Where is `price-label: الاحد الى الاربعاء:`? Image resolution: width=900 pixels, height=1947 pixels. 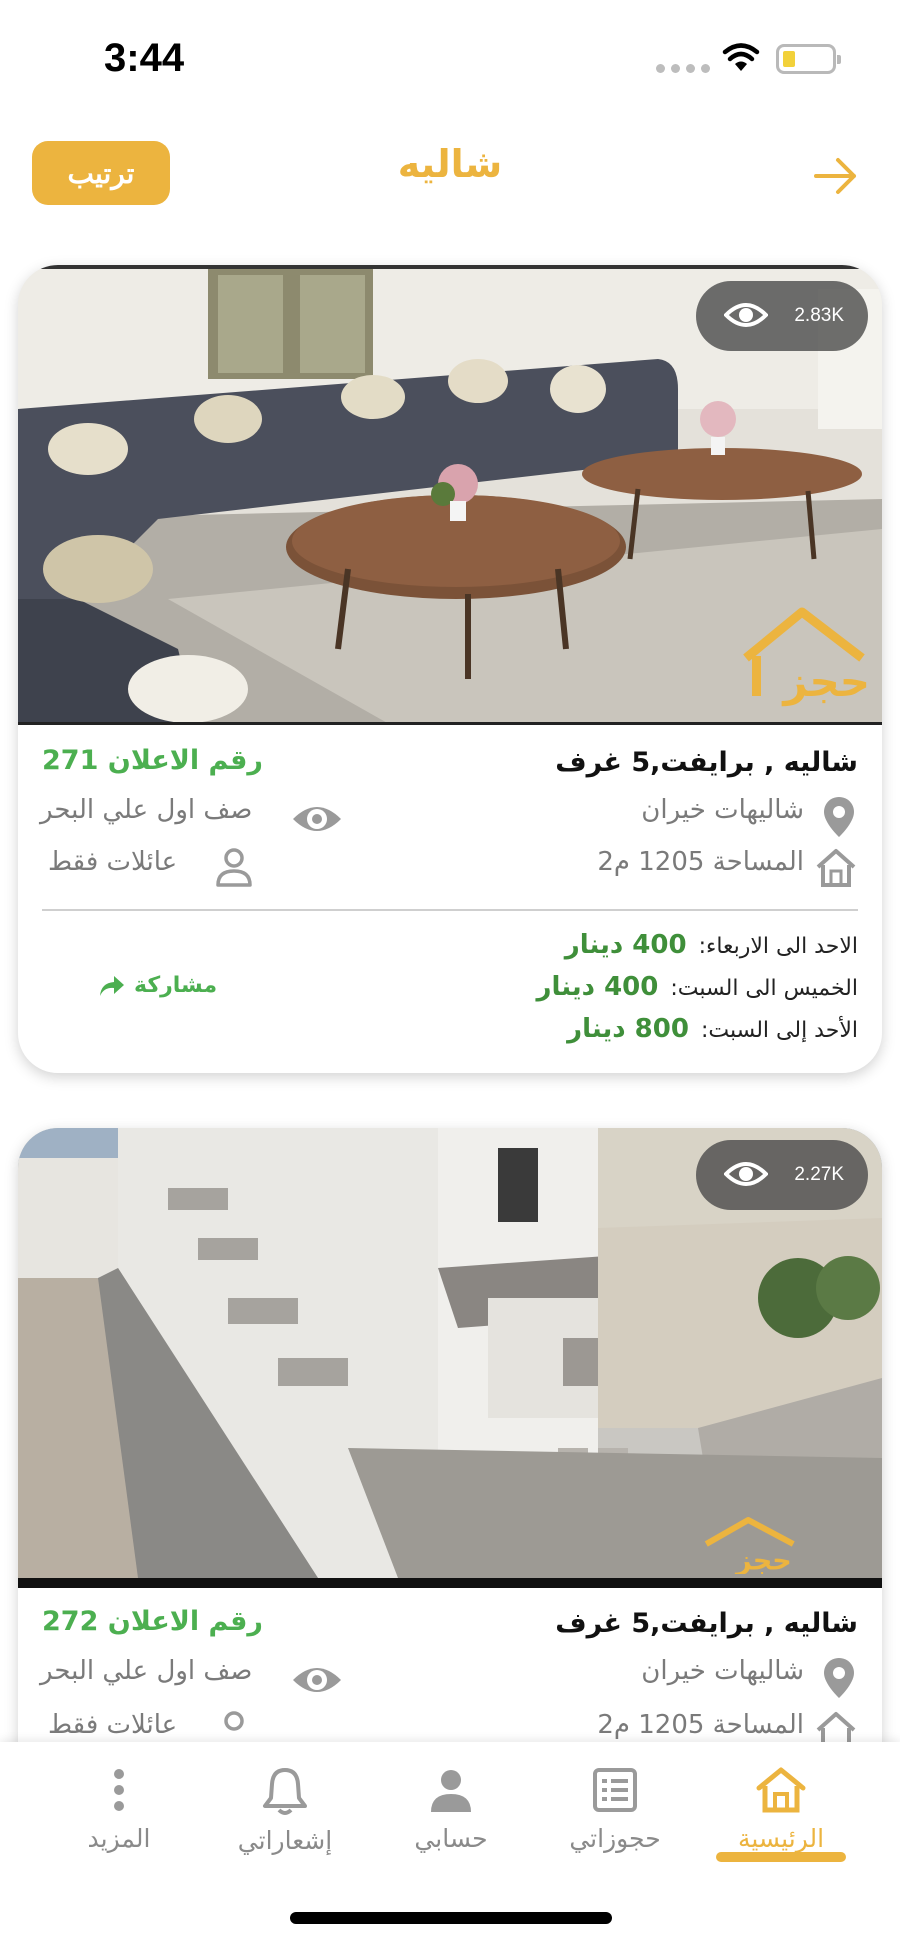 price-label: الاحد الى الاربعاء: is located at coordinates (778, 946).